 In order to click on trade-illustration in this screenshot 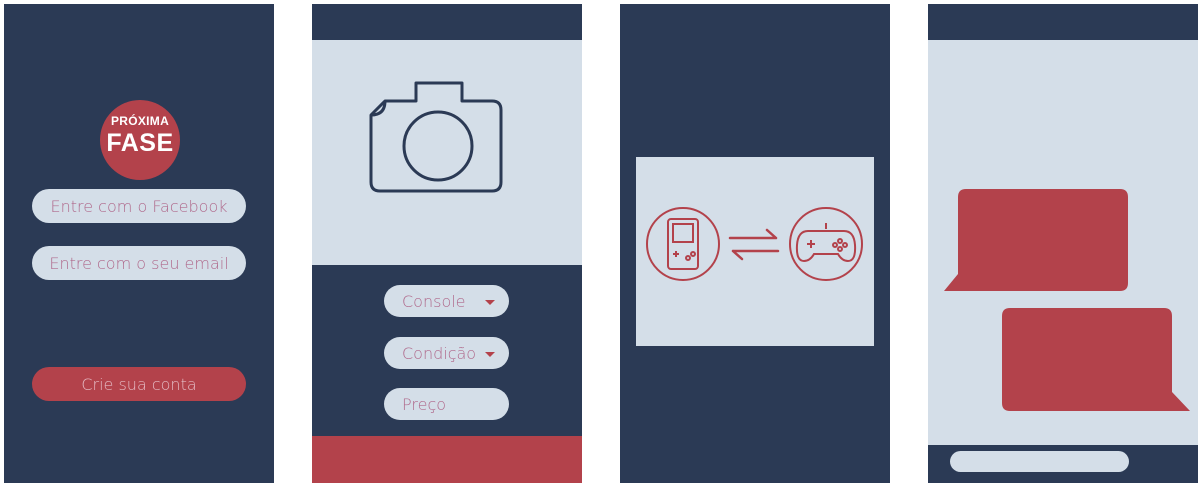, I will do `click(754, 244)`.